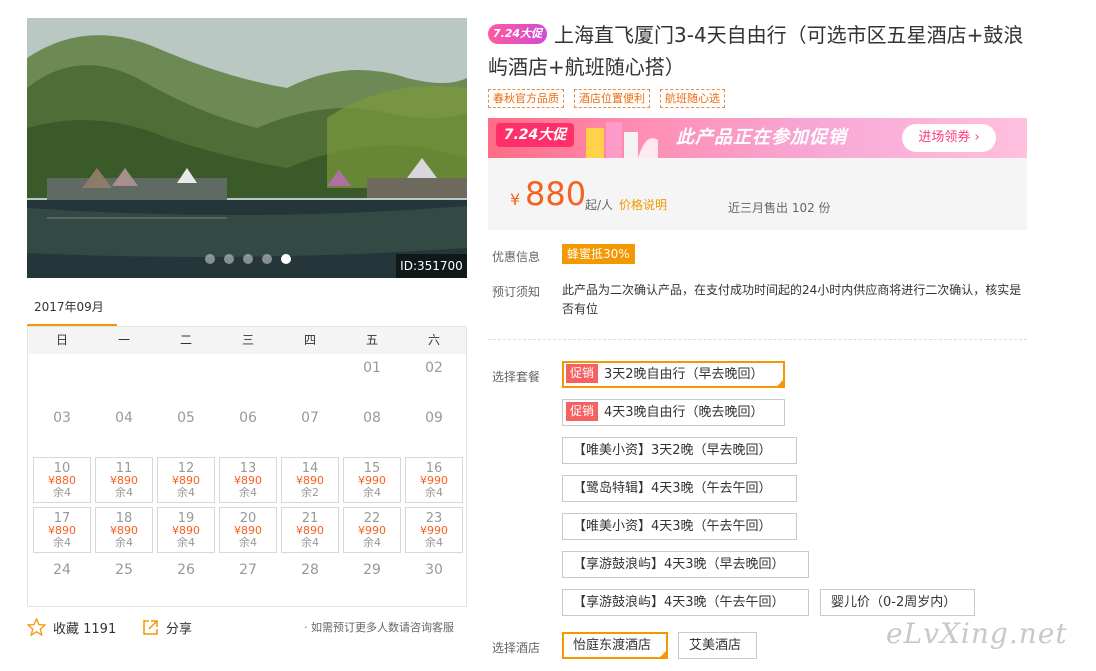  What do you see at coordinates (310, 570) in the screenshot?
I see `calendar-day: 28` at bounding box center [310, 570].